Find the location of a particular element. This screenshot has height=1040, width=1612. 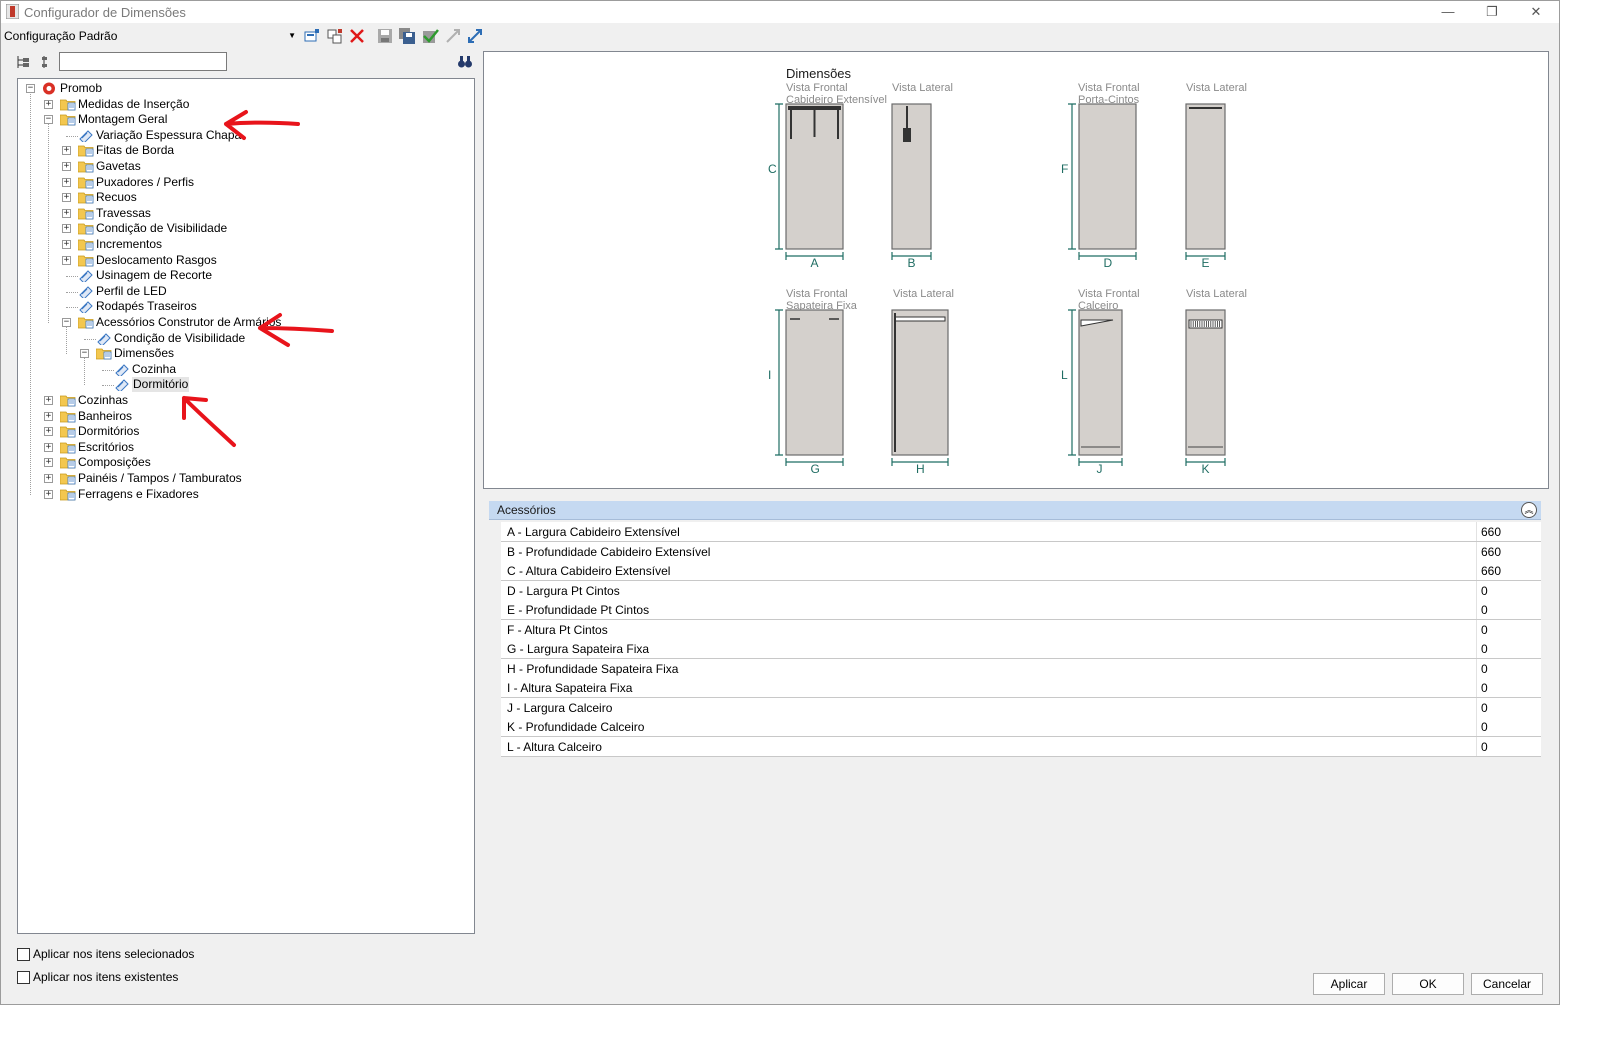

binoculars-icon is located at coordinates (465, 62).